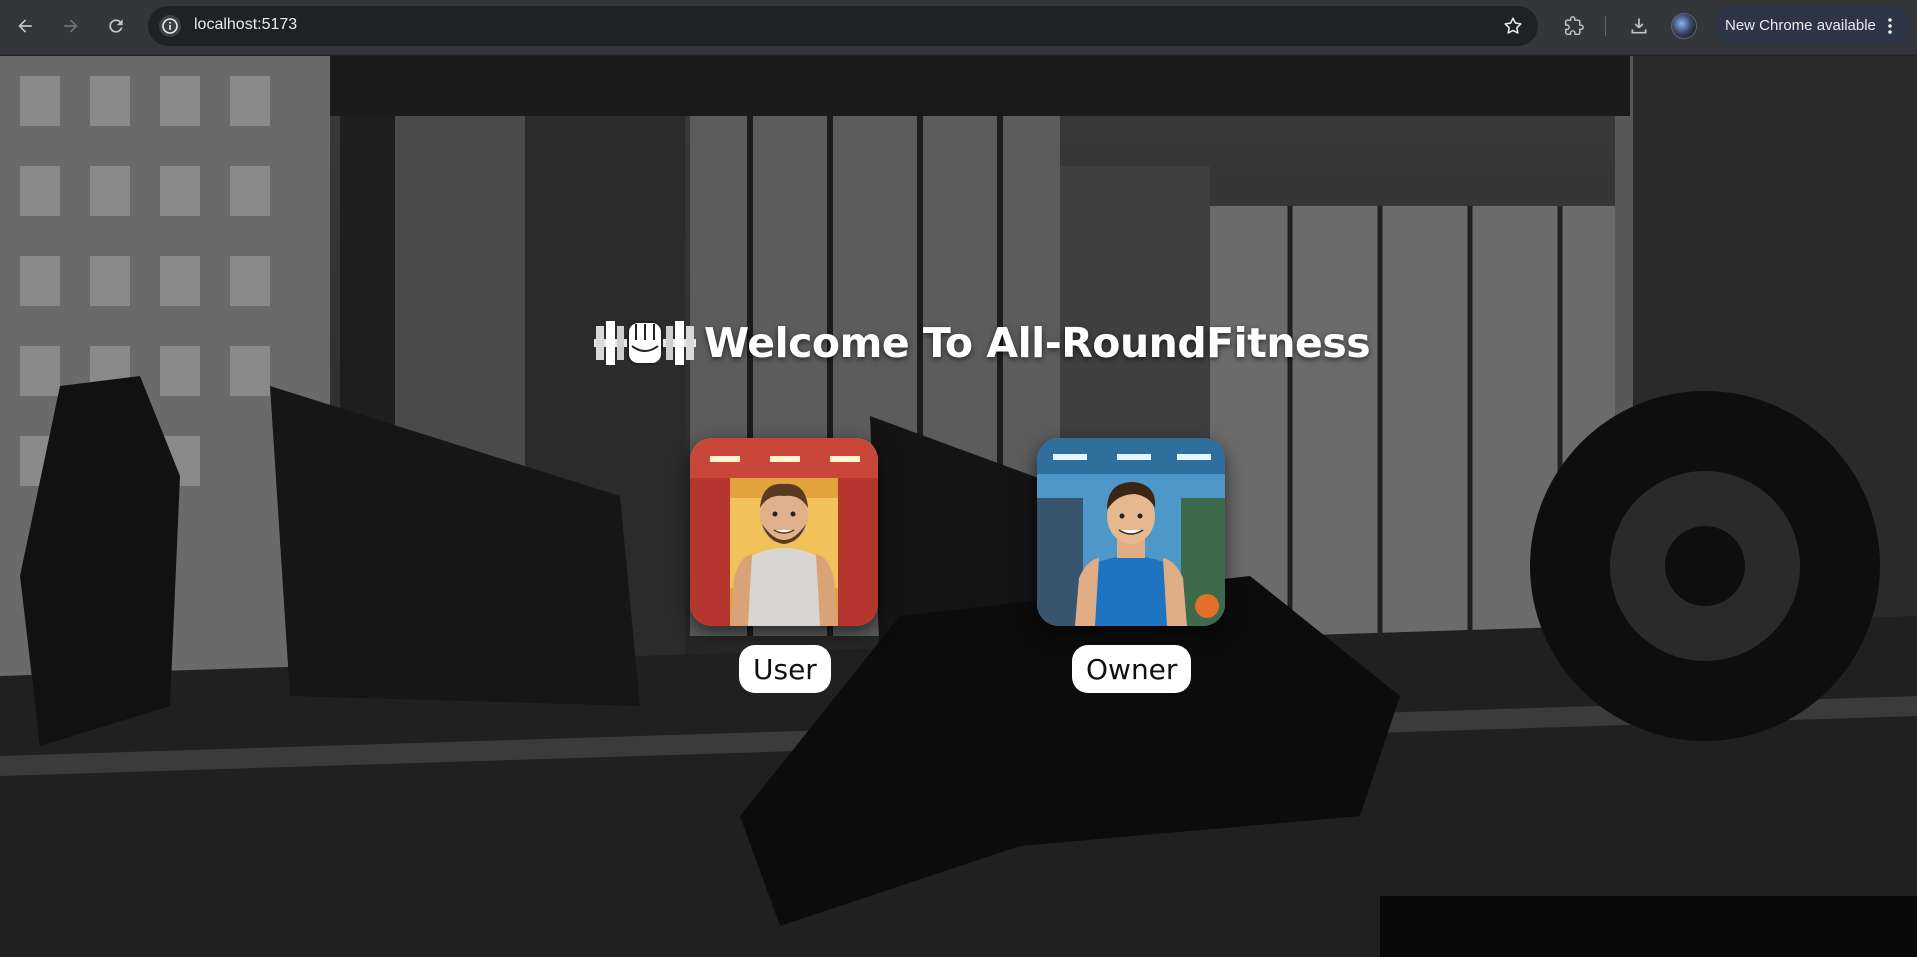  I want to click on owner-button: Owner, so click(1132, 669).